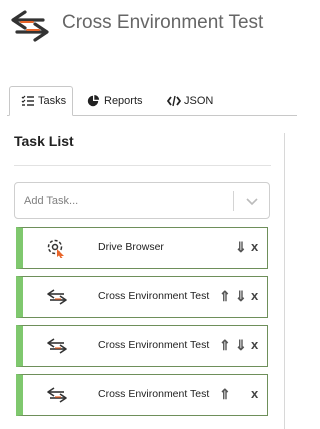  I want to click on tab-reports: Reports, so click(115, 101).